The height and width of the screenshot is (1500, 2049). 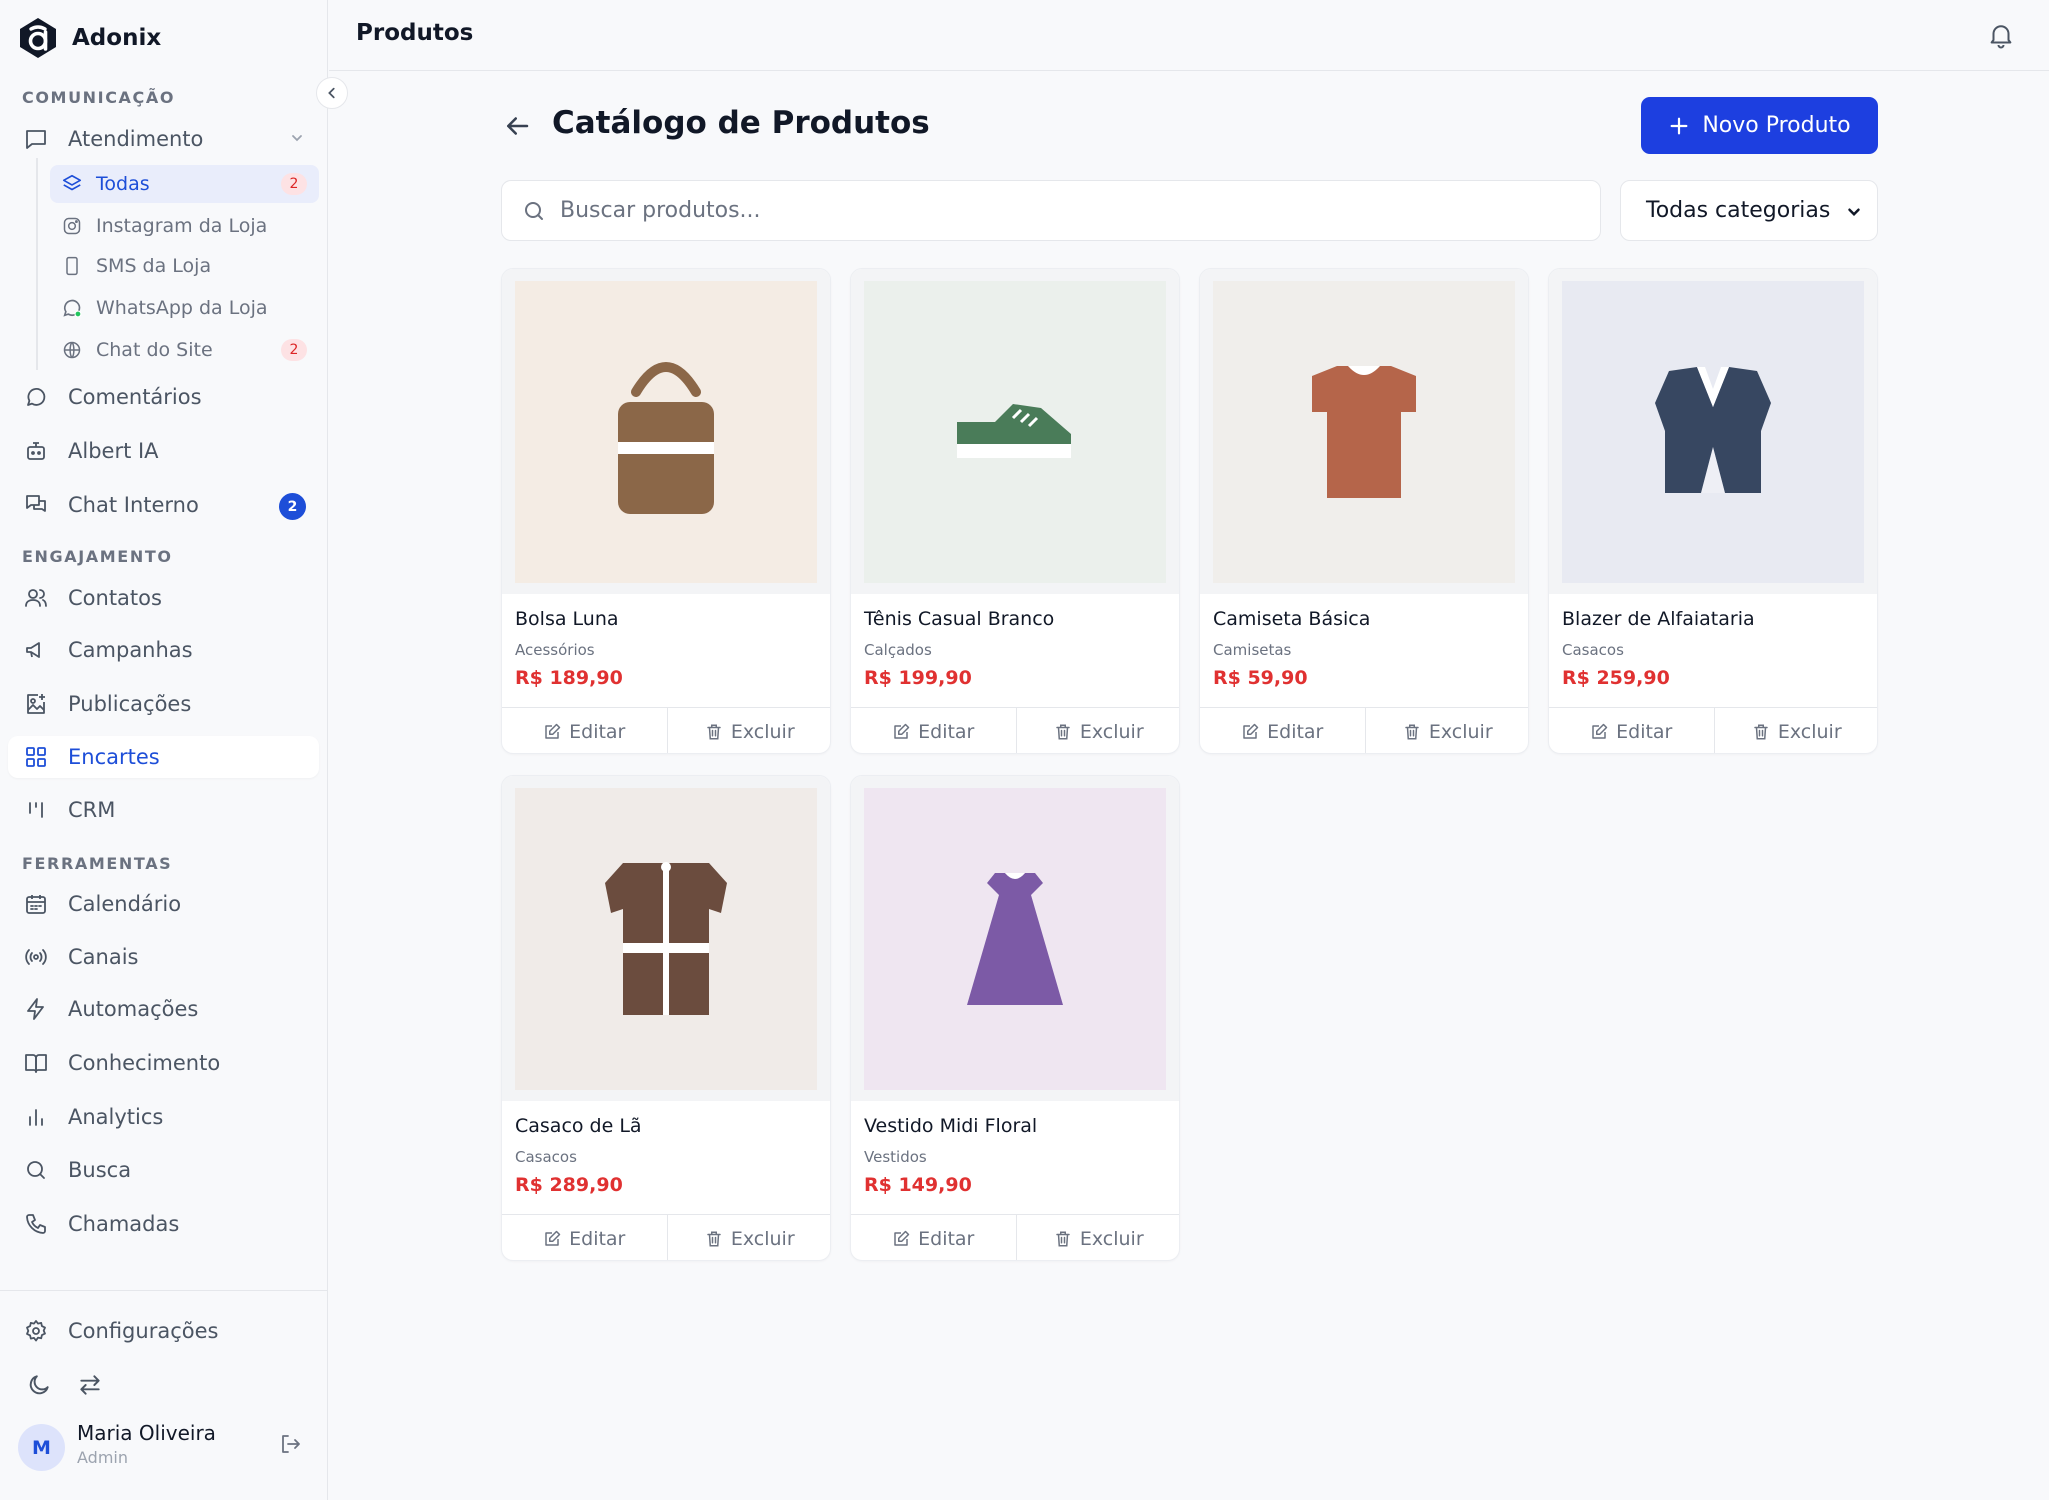 I want to click on sidebar-item-busca: Busca, so click(x=163, y=1170).